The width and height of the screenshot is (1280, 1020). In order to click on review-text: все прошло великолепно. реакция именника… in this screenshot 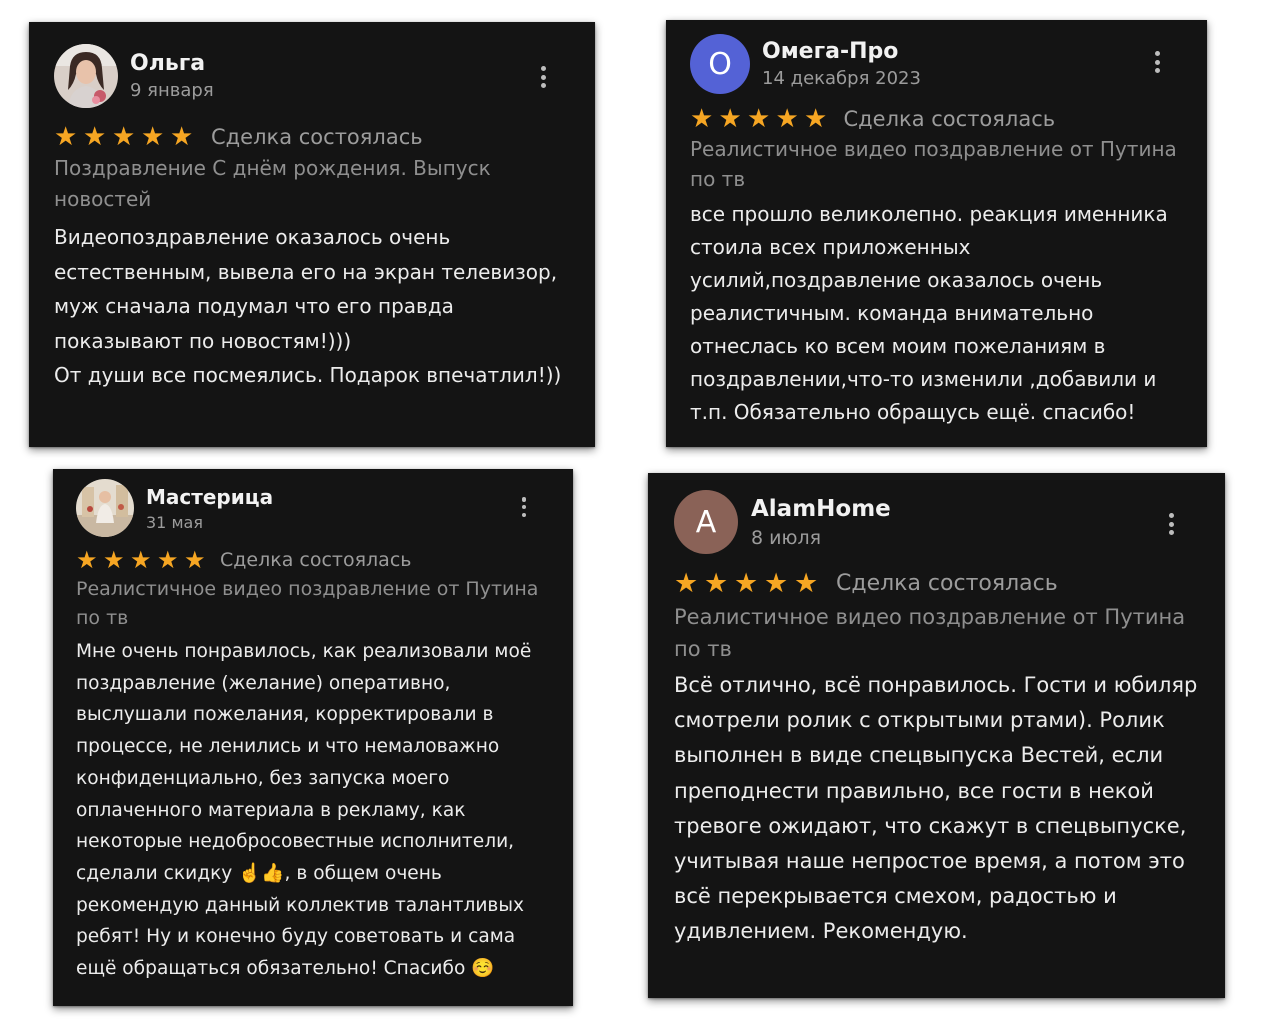, I will do `click(929, 313)`.